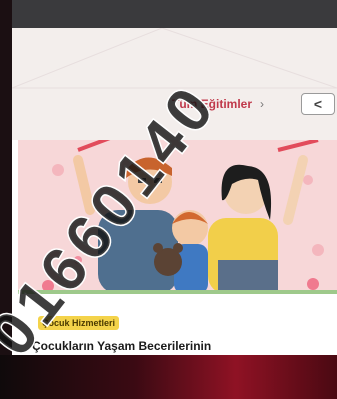  What do you see at coordinates (174, 14) in the screenshot?
I see `top-bar` at bounding box center [174, 14].